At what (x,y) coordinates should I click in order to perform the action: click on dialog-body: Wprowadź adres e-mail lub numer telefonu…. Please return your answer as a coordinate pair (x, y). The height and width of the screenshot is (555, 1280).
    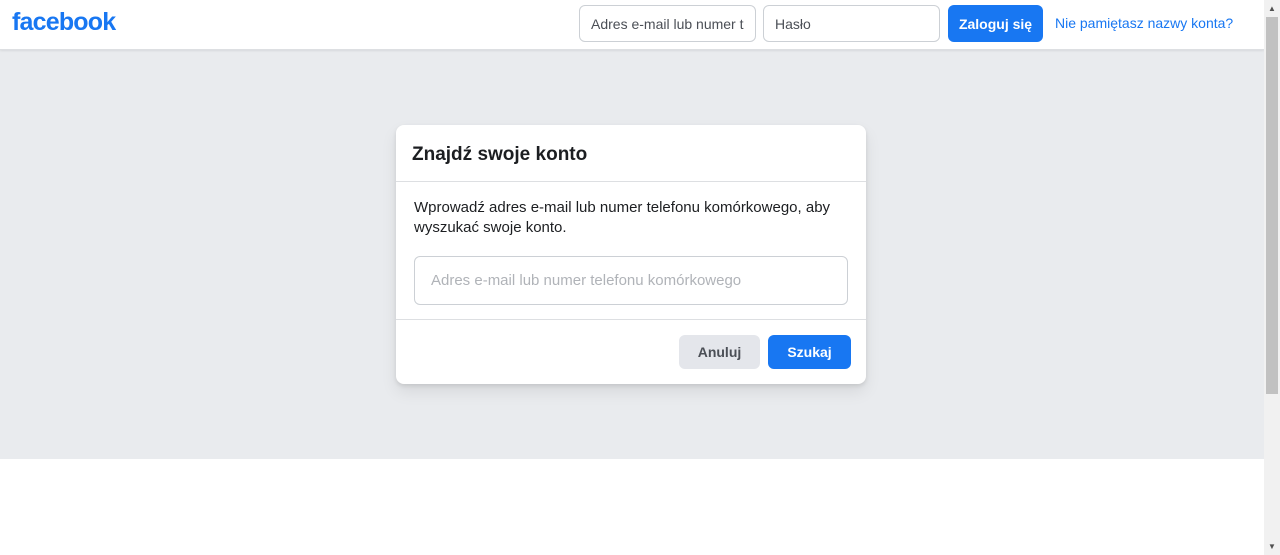
    Looking at the image, I should click on (631, 251).